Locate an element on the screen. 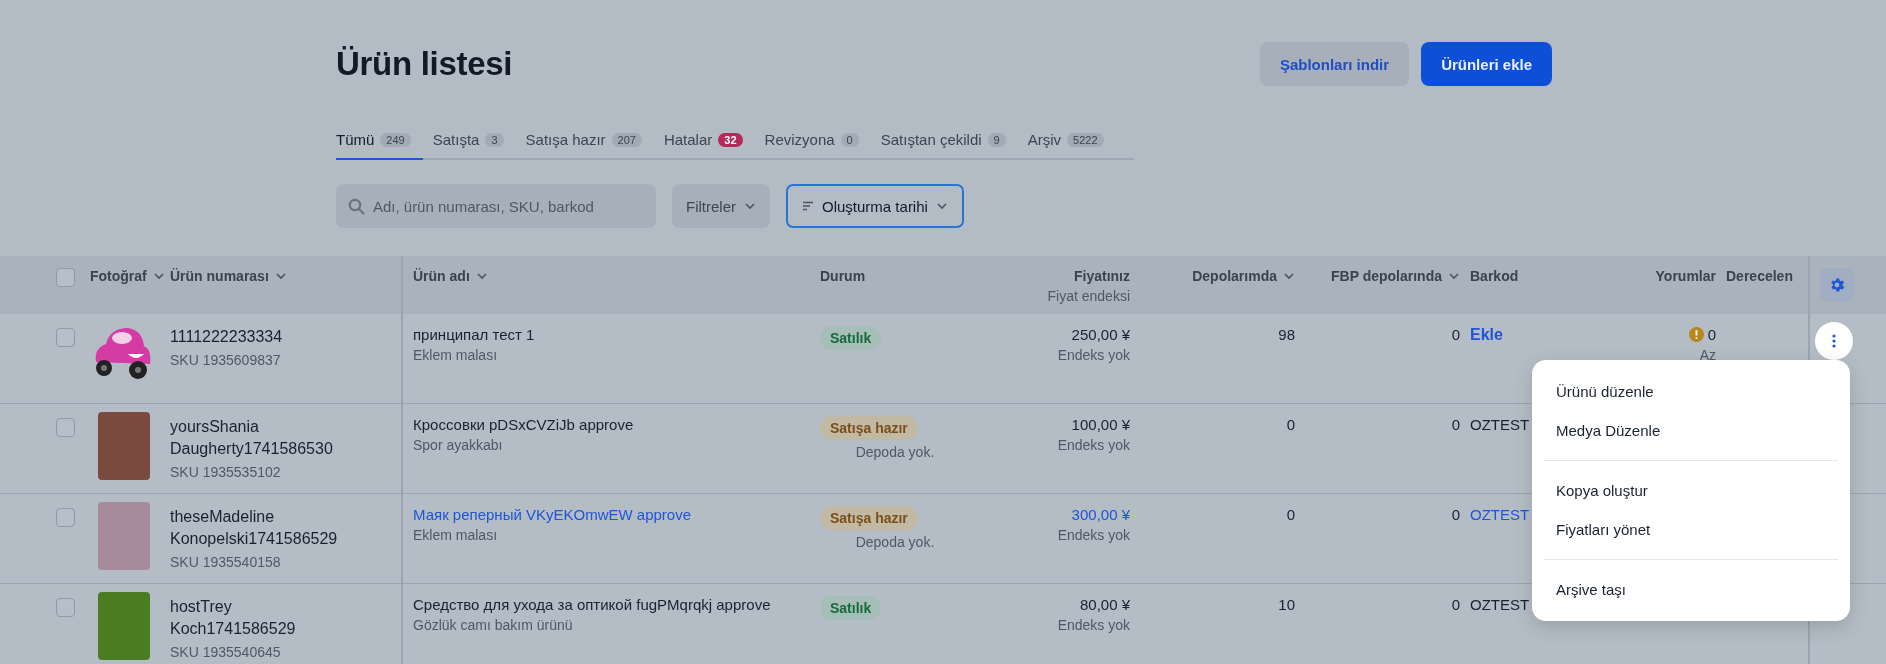  column-header: Yorumlar is located at coordinates (1685, 276).